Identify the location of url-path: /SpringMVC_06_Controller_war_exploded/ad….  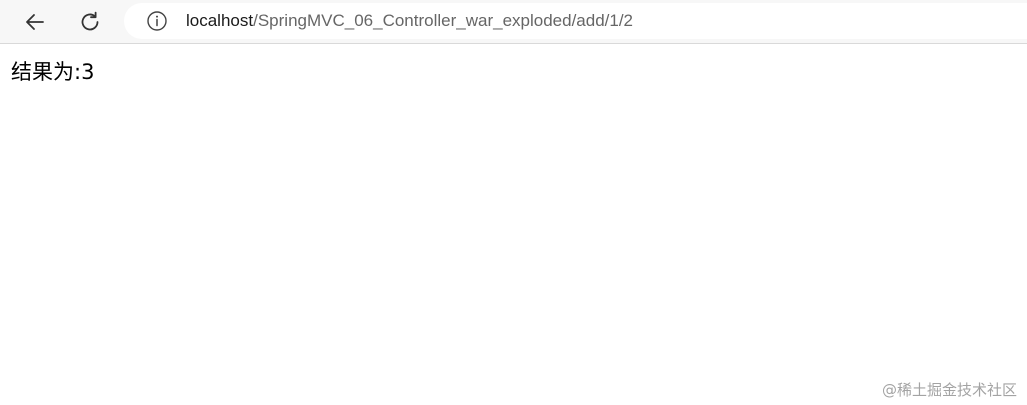
(443, 20).